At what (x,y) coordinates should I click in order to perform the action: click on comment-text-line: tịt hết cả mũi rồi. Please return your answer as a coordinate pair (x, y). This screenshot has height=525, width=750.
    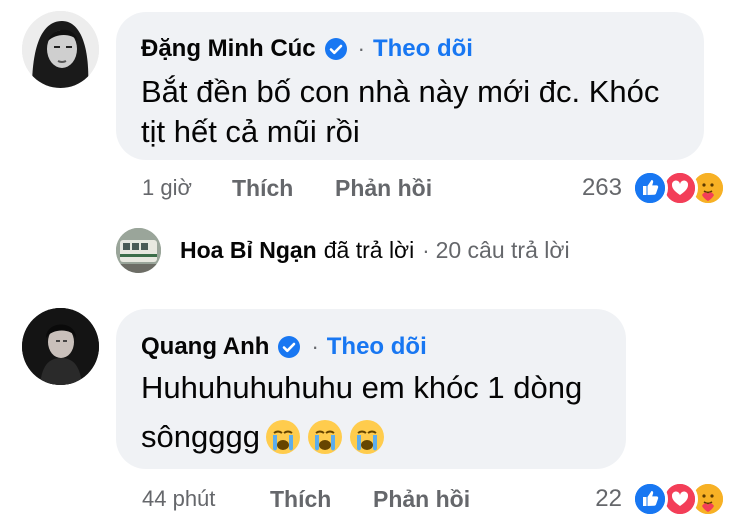
    Looking at the image, I should click on (250, 131).